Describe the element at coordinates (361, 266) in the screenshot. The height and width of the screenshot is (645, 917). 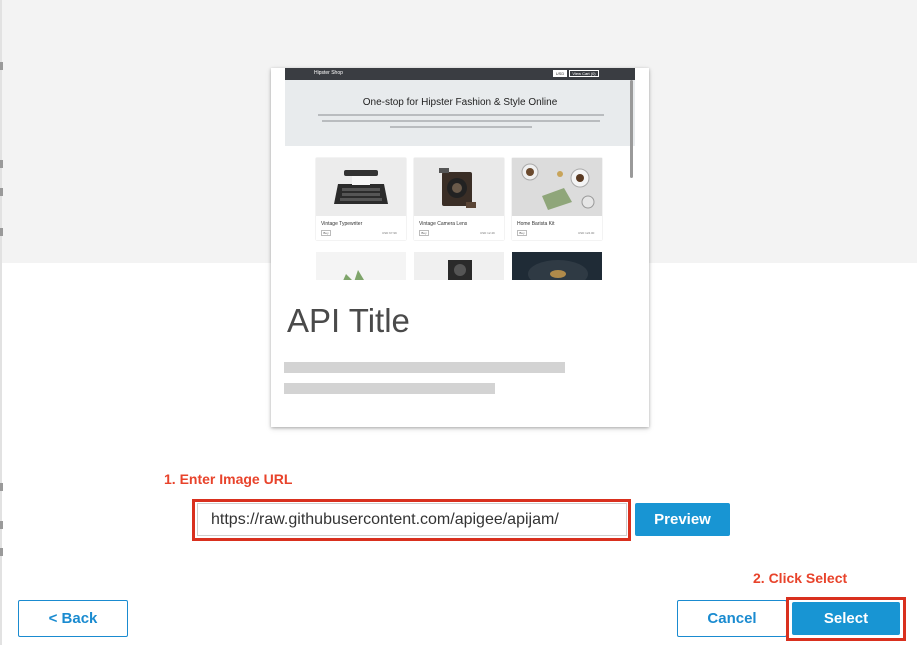
I see `plant-image` at that location.